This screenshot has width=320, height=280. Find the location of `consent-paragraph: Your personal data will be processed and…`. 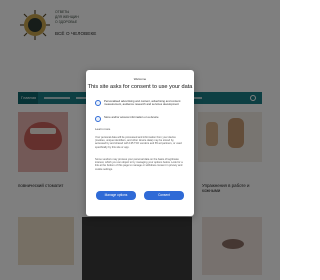

consent-paragraph: Your personal data will be processed and… is located at coordinates (138, 142).